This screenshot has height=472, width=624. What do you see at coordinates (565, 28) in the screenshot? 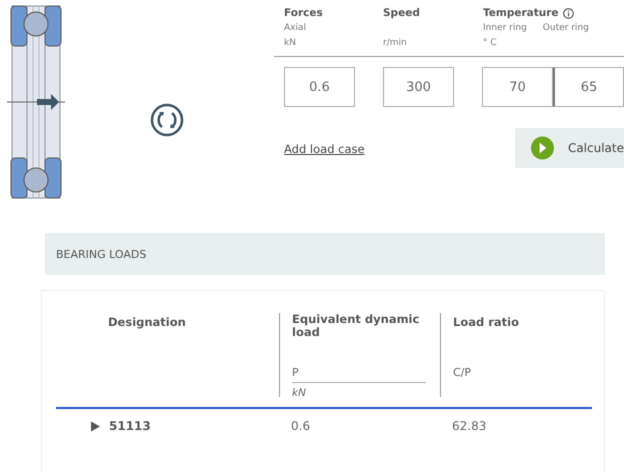
I see `column-subtitle: Outer ring` at bounding box center [565, 28].